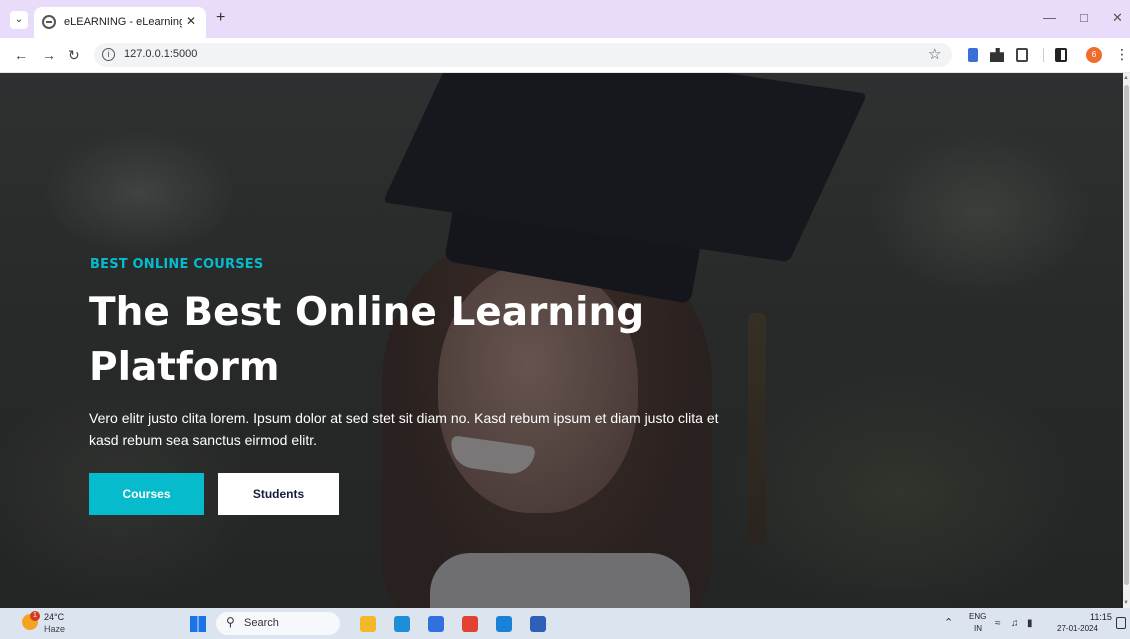 The image size is (1130, 639). What do you see at coordinates (1022, 55) in the screenshot?
I see `downloads-icon` at bounding box center [1022, 55].